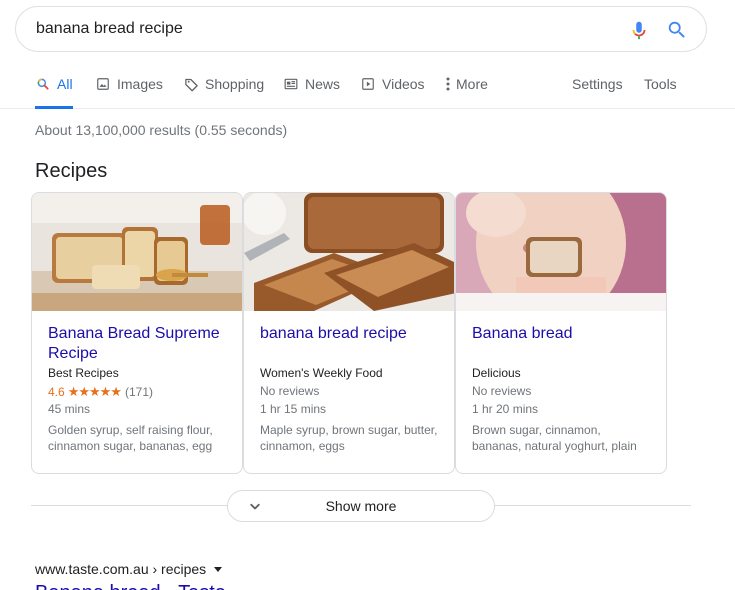  What do you see at coordinates (56, 392) in the screenshot?
I see `rating-value: 4.6` at bounding box center [56, 392].